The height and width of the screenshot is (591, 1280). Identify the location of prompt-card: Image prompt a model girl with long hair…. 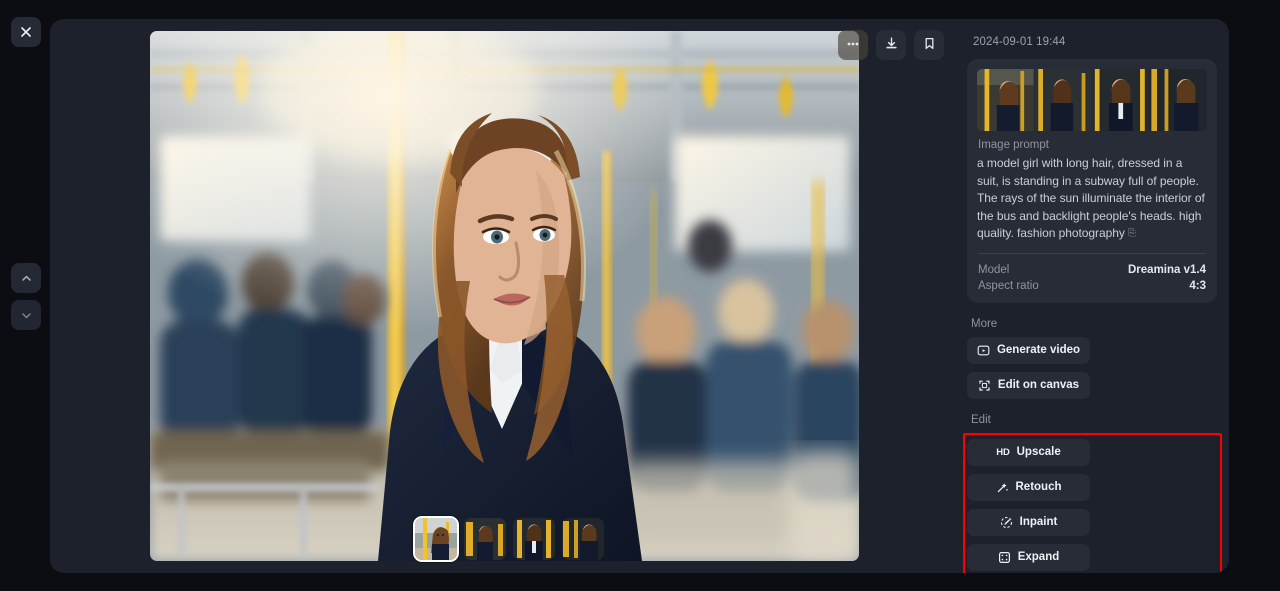
(1092, 181).